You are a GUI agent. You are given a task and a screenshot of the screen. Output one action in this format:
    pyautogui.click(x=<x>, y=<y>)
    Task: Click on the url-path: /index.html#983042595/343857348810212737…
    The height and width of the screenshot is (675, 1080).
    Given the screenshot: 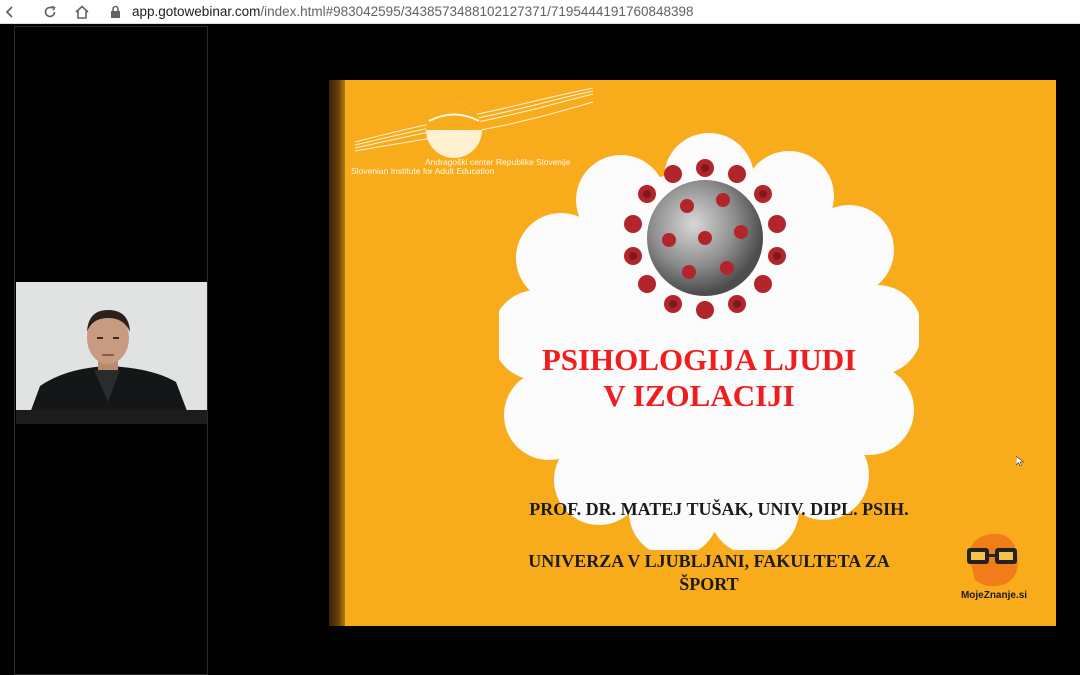 What is the action you would take?
    pyautogui.click(x=477, y=11)
    